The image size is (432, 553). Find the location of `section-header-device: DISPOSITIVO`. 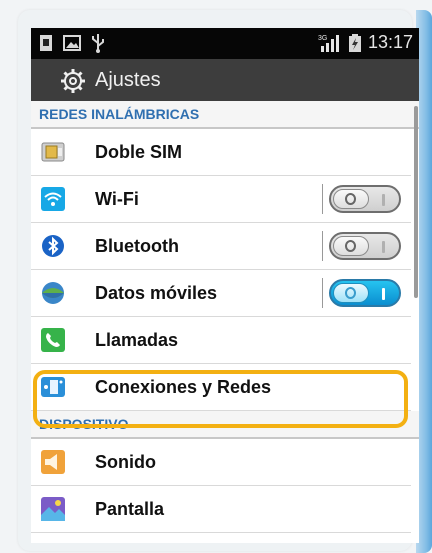

section-header-device: DISPOSITIVO is located at coordinates (225, 425).